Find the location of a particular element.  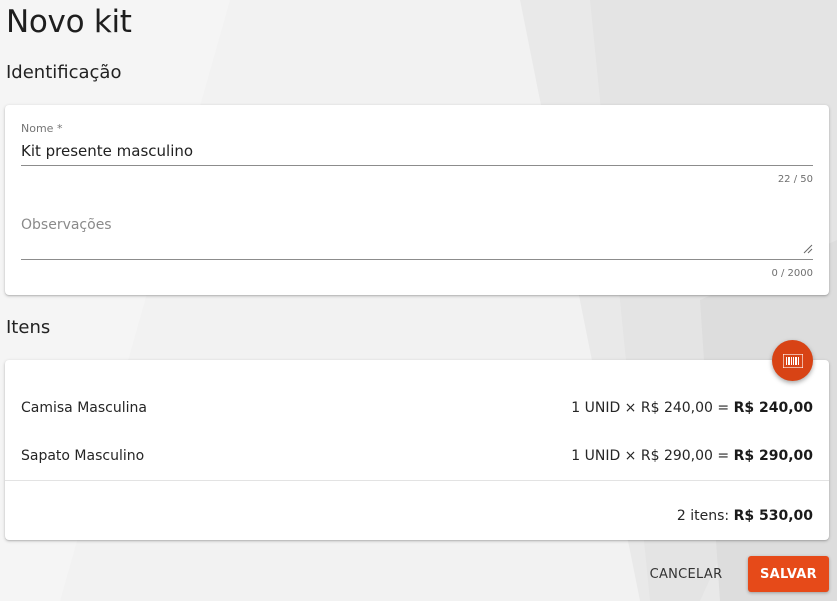

items-divider is located at coordinates (417, 480).